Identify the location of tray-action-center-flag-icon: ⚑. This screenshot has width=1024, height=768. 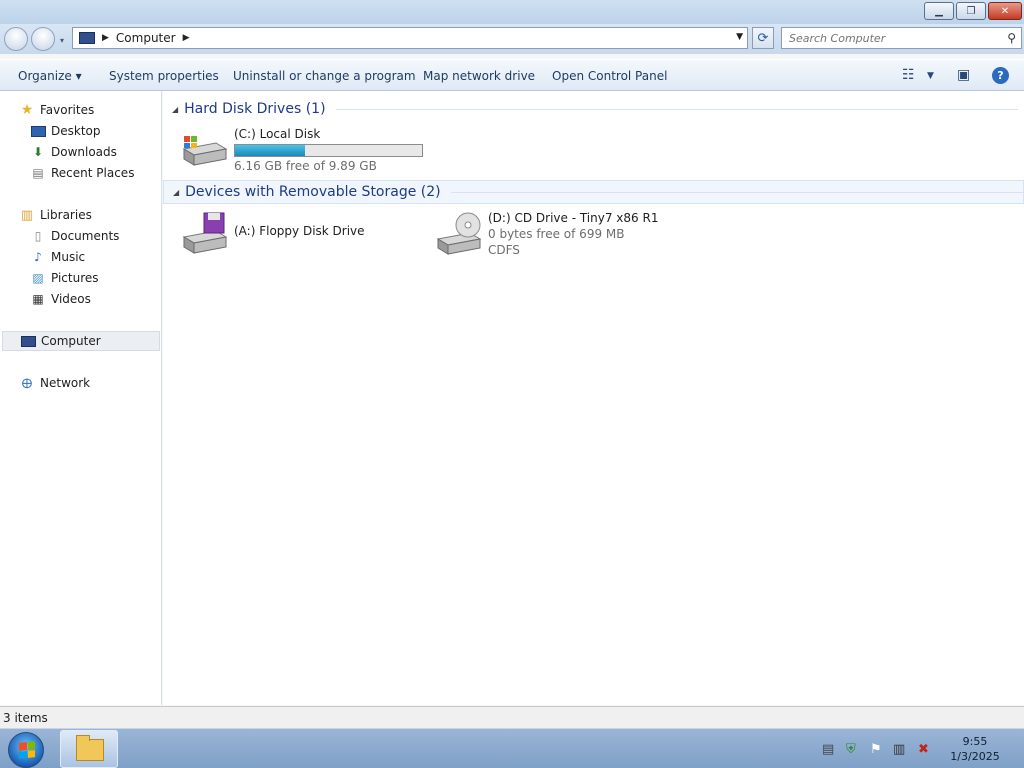
(876, 749).